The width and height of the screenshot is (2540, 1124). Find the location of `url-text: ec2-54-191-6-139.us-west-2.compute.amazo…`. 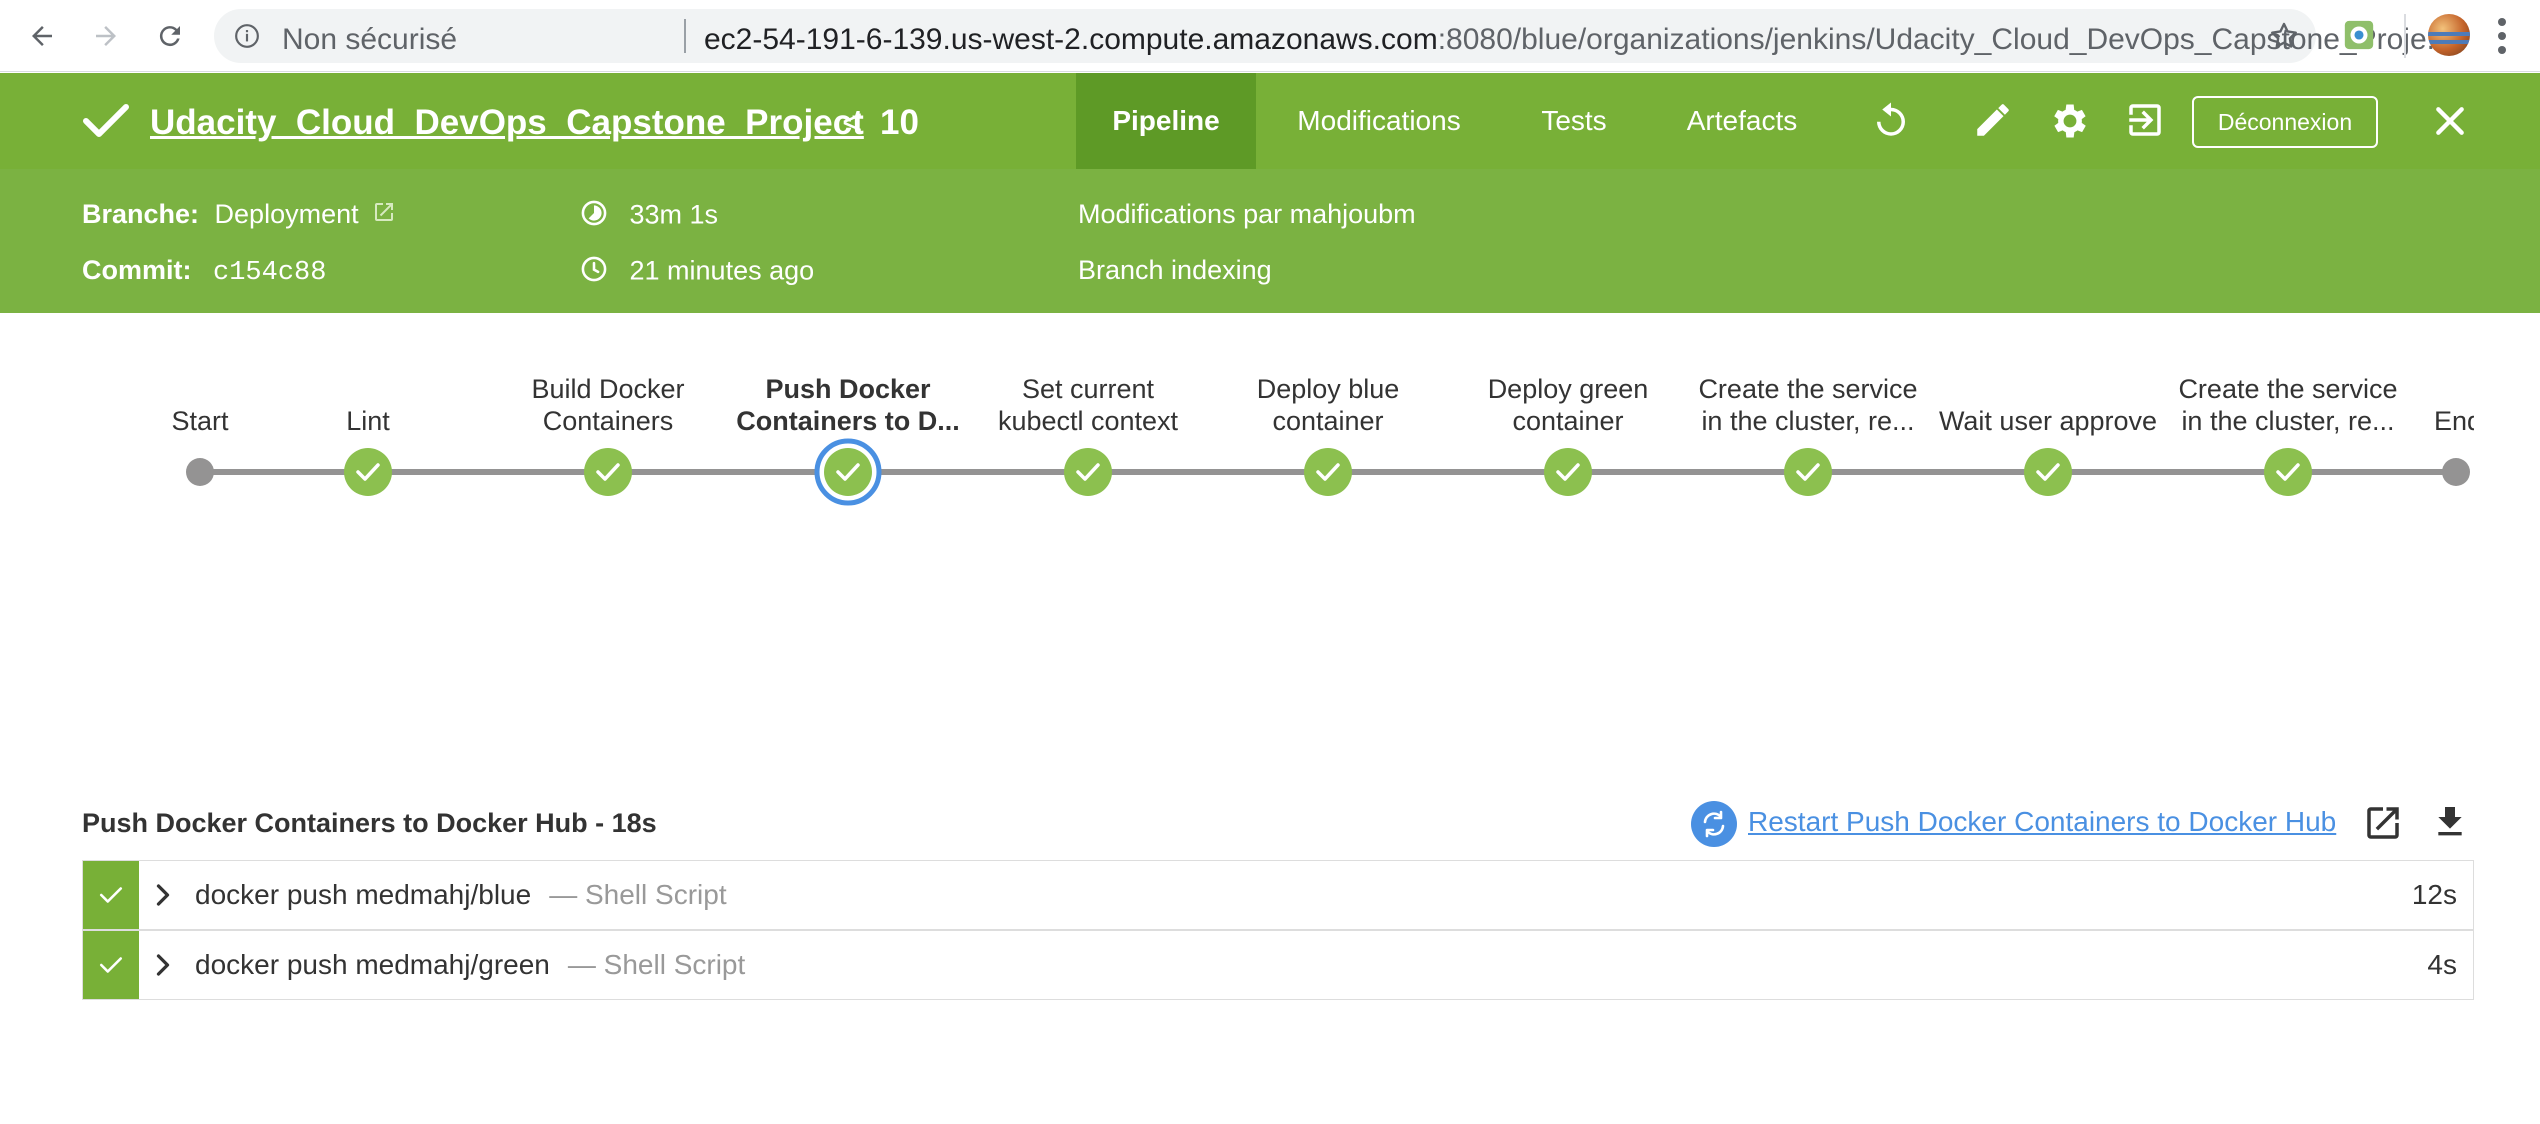

url-text: ec2-54-191-6-139.us-west-2.compute.amazo… is located at coordinates (1578, 40).